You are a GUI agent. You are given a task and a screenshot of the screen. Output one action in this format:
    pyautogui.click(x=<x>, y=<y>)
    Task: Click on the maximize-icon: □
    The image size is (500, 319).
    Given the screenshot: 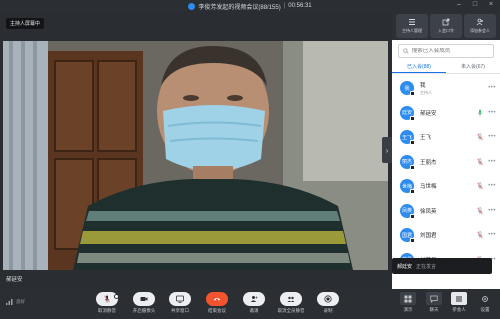 What is the action you would take?
    pyautogui.click(x=475, y=4)
    